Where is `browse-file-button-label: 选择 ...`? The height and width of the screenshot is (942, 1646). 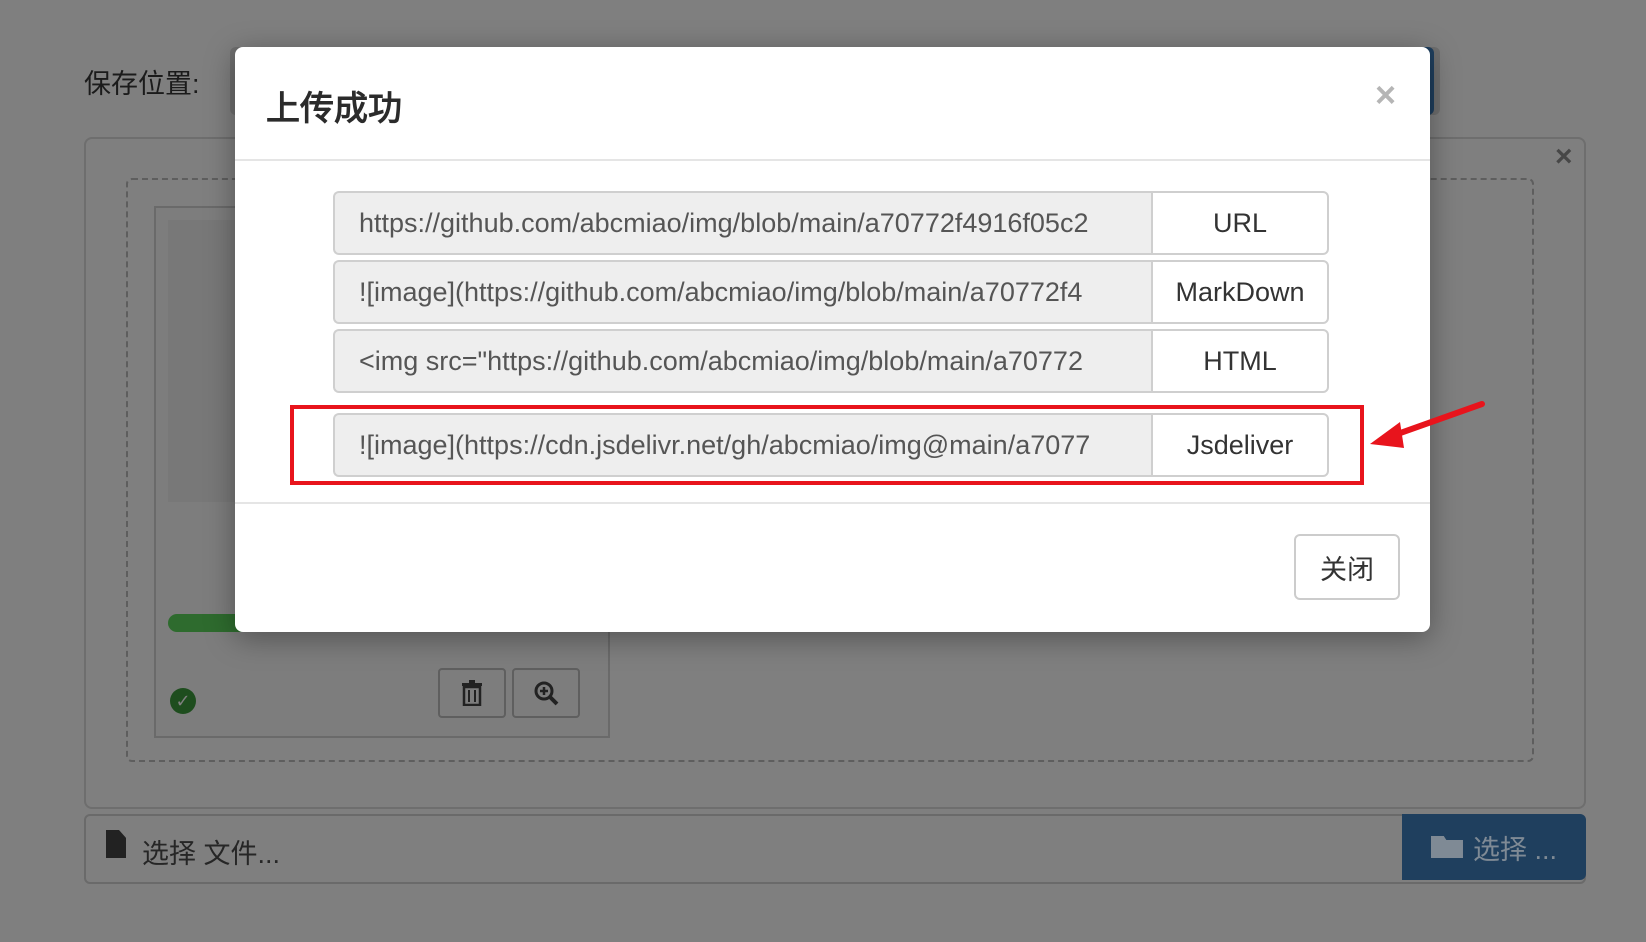 browse-file-button-label: 选择 ... is located at coordinates (1514, 849).